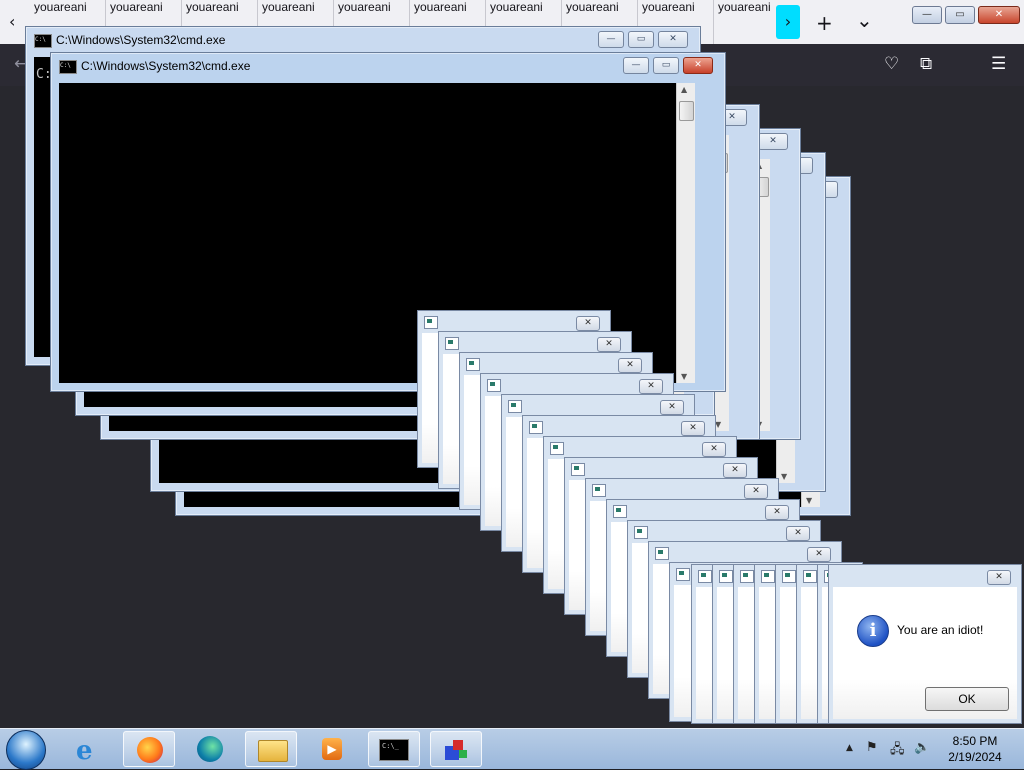 This screenshot has width=1024, height=770. What do you see at coordinates (975, 749) in the screenshot?
I see `system-clock: 8:50 PM 2/19/2024` at bounding box center [975, 749].